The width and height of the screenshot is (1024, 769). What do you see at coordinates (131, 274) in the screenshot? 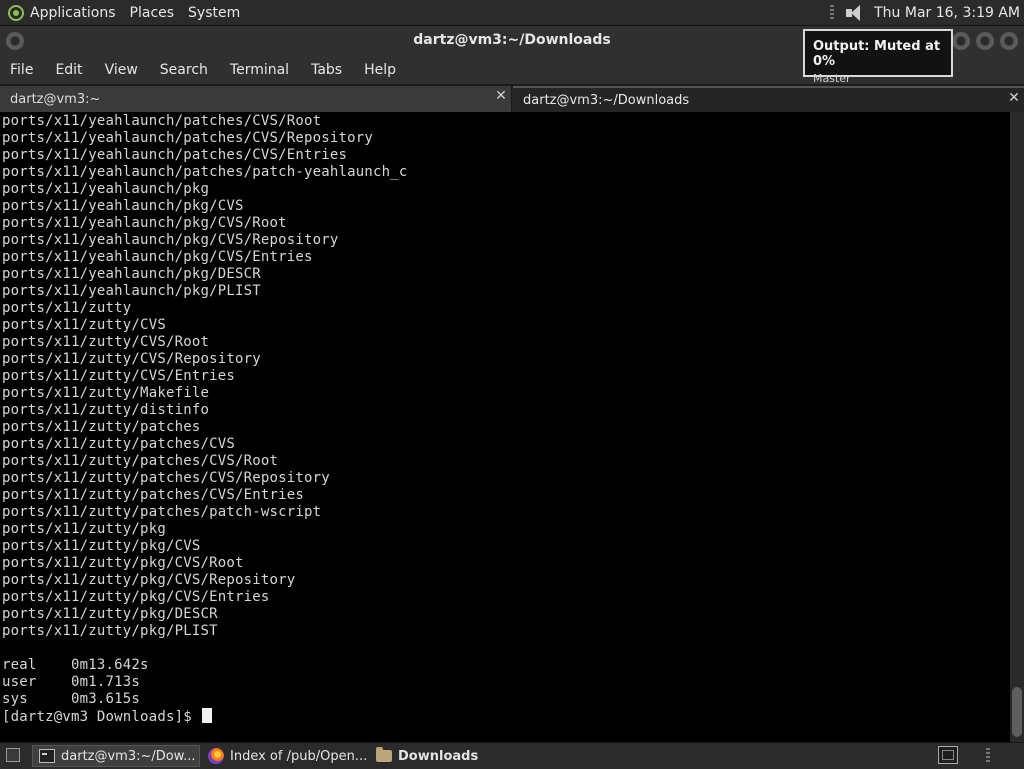
I see `terminal-line: ports/x11/yeahlaunch/pkg/DESCR` at bounding box center [131, 274].